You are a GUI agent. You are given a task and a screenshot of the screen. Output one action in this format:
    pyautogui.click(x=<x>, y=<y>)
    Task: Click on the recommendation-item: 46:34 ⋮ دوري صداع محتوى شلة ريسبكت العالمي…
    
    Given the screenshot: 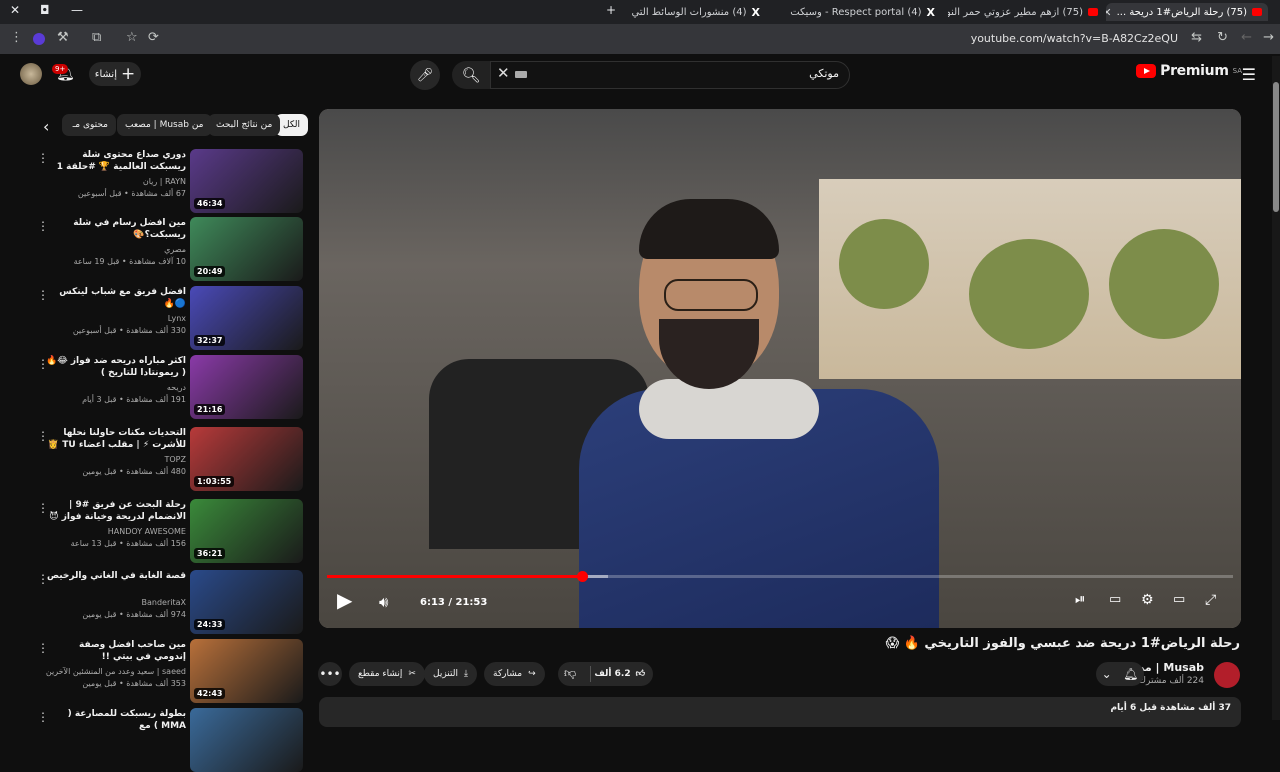 What is the action you would take?
    pyautogui.click(x=153, y=181)
    